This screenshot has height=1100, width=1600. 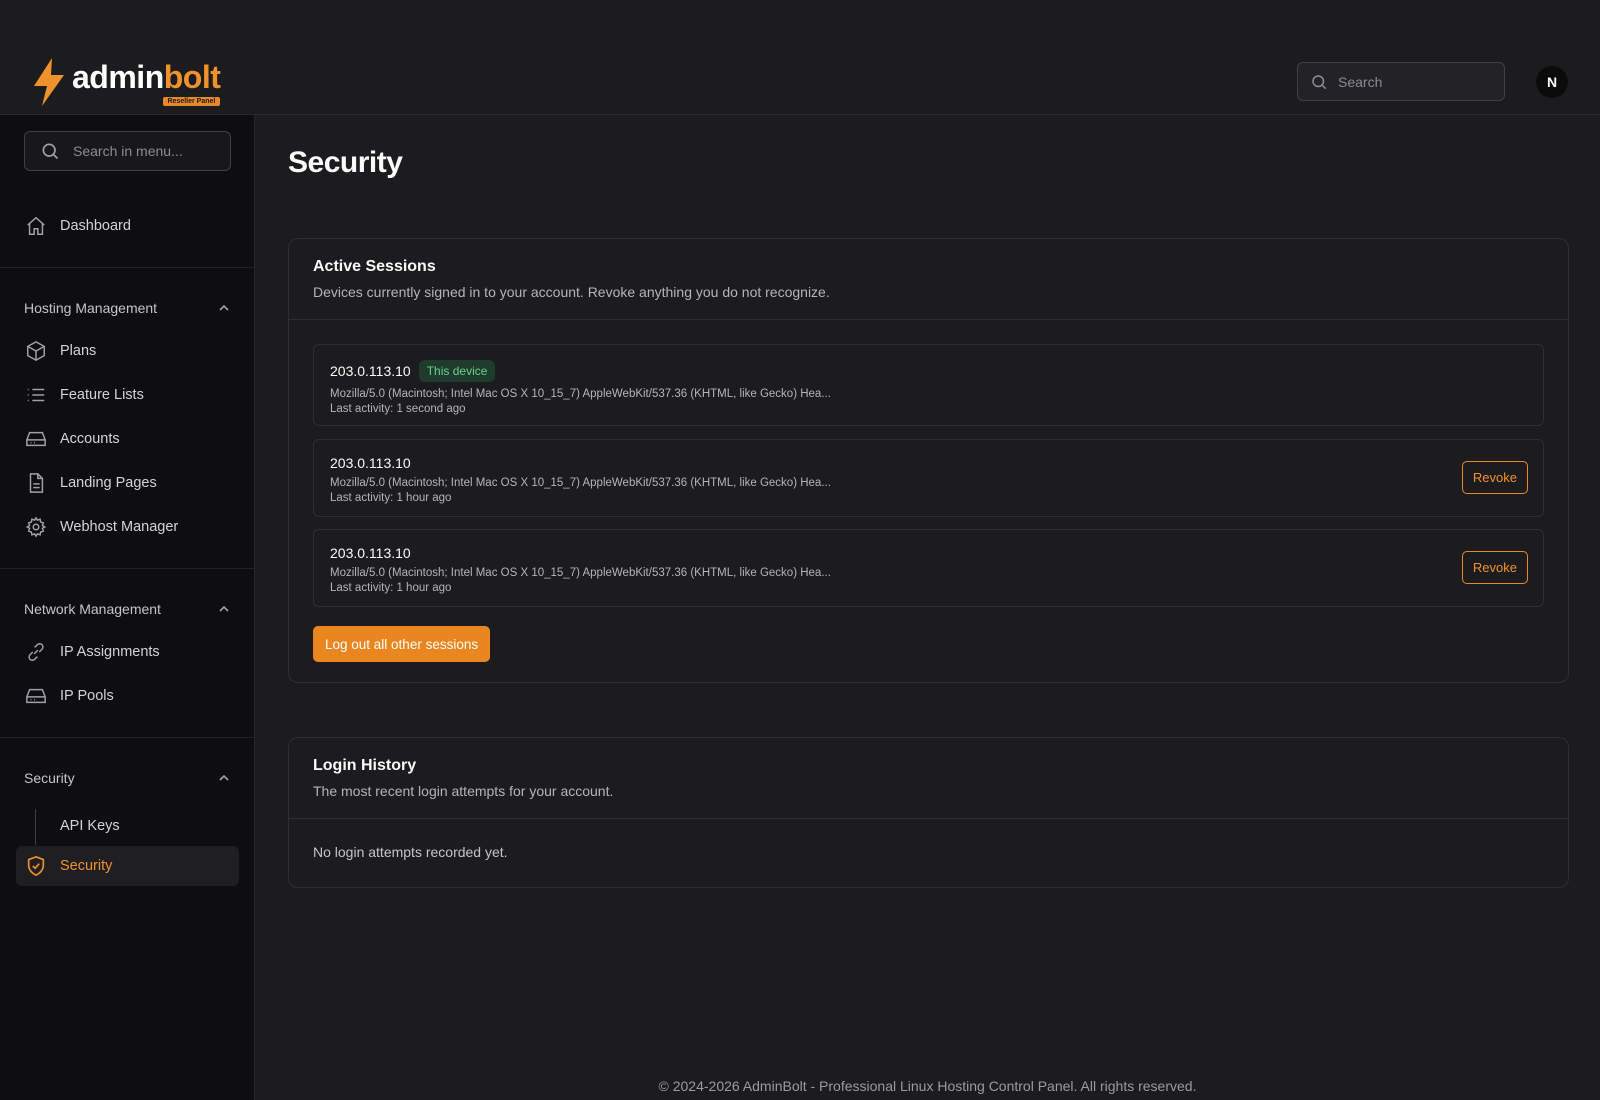 What do you see at coordinates (95, 226) in the screenshot?
I see `sidebar-item-label: Dashboard` at bounding box center [95, 226].